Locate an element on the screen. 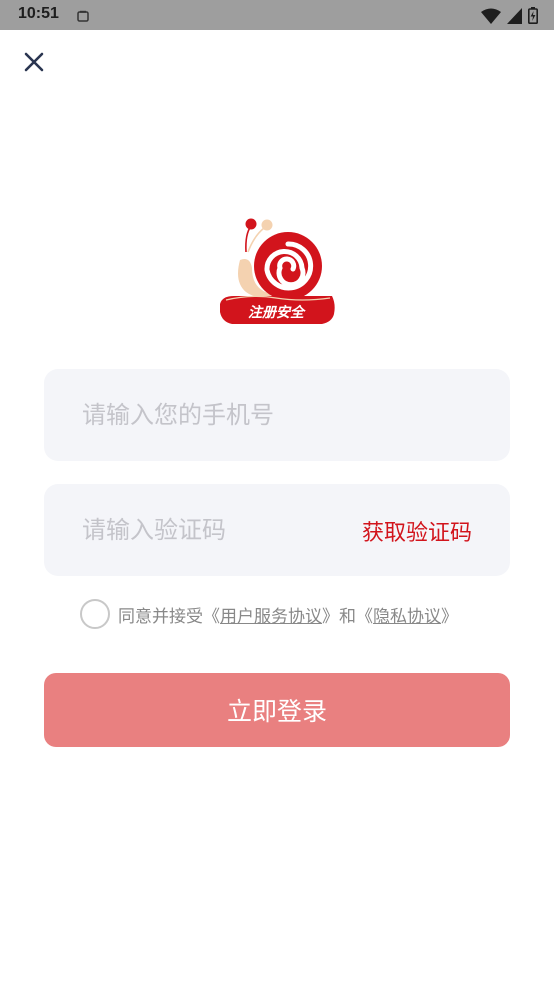 Image resolution: width=554 pixels, height=984 pixels. privacy-policy-link: 隐私协议 is located at coordinates (407, 614).